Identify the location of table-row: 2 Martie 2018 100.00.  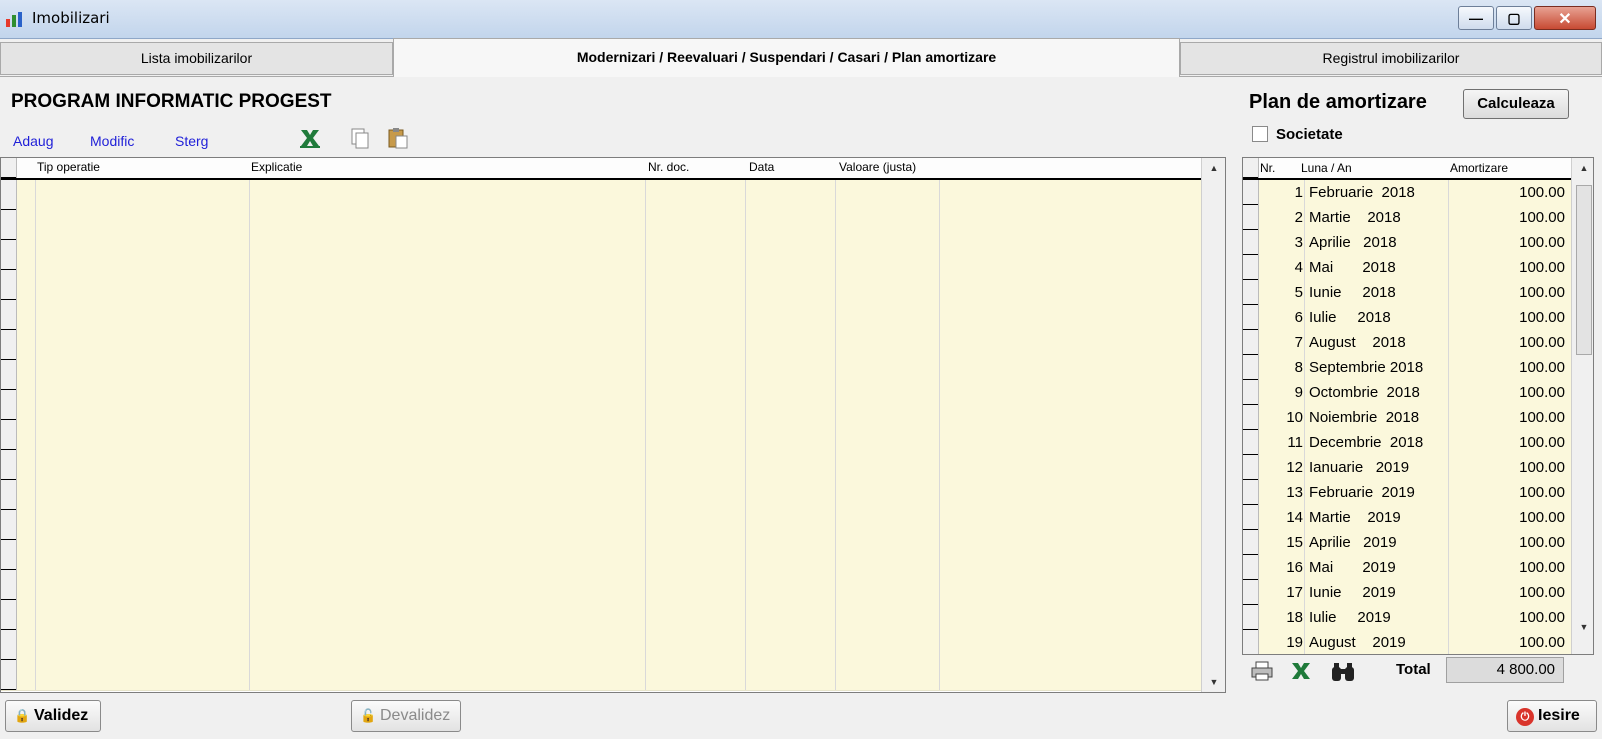
(1407, 218).